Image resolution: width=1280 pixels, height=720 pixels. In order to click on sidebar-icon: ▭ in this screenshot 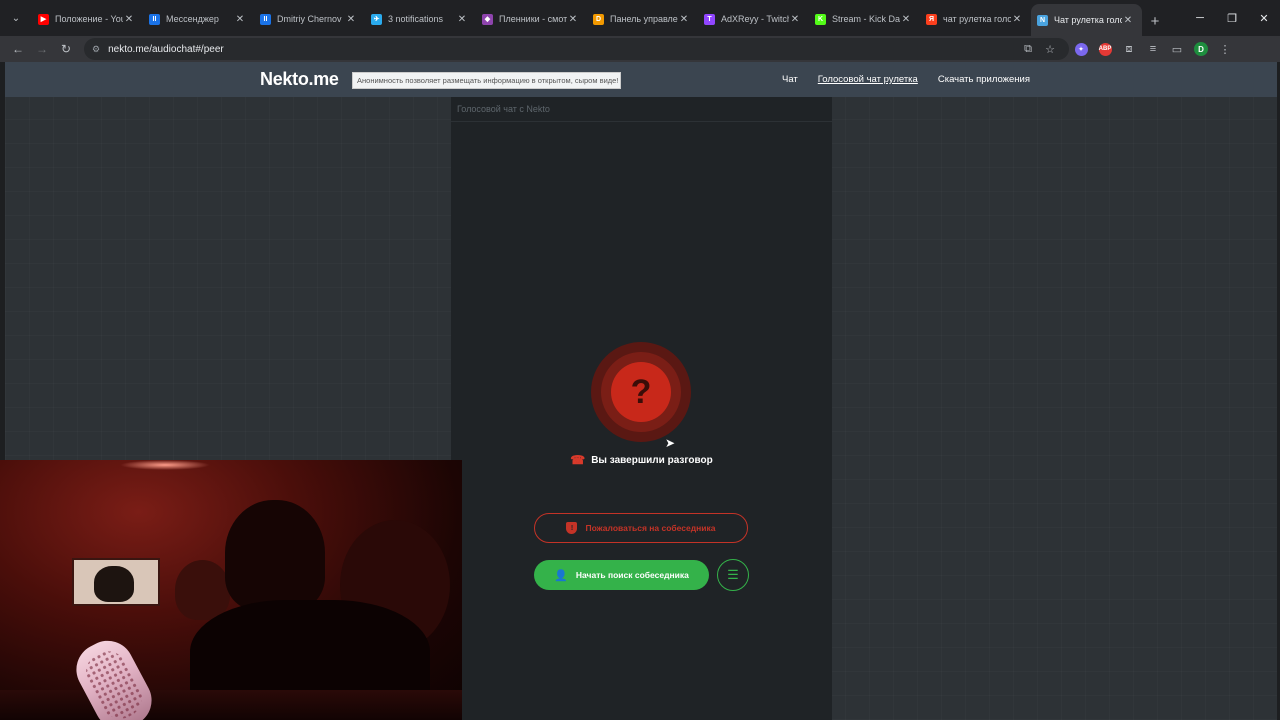, I will do `click(1177, 49)`.